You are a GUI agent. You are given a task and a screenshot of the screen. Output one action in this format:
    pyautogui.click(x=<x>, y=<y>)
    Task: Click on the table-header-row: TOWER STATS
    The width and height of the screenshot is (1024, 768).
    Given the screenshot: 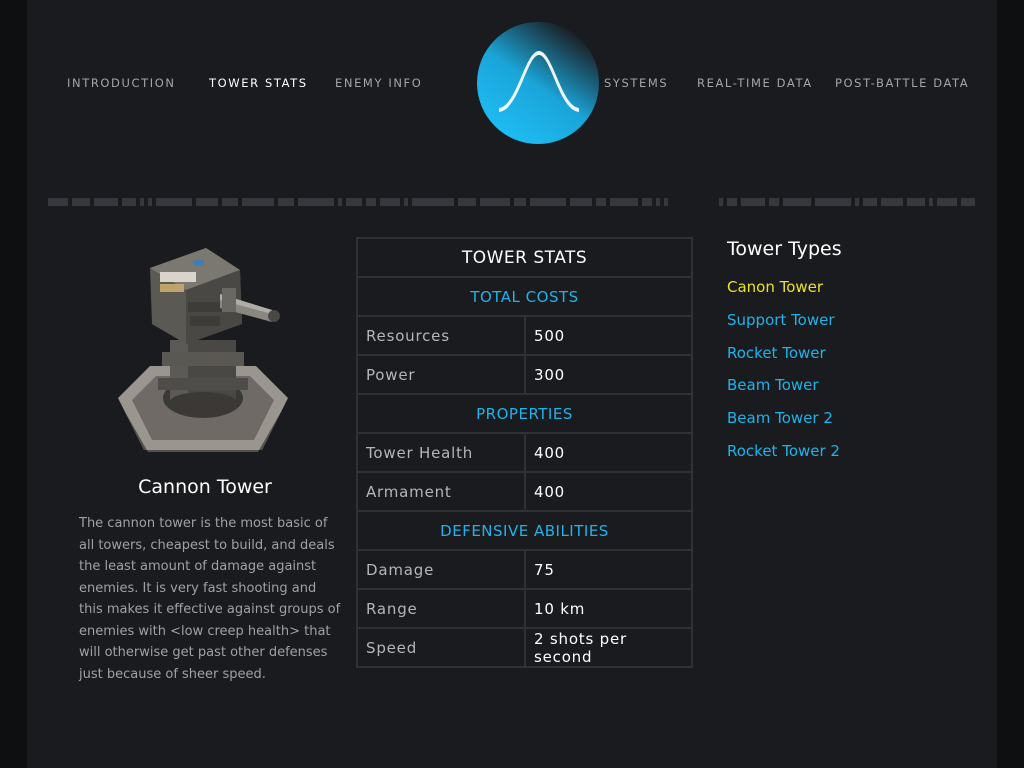 What is the action you would take?
    pyautogui.click(x=524, y=257)
    